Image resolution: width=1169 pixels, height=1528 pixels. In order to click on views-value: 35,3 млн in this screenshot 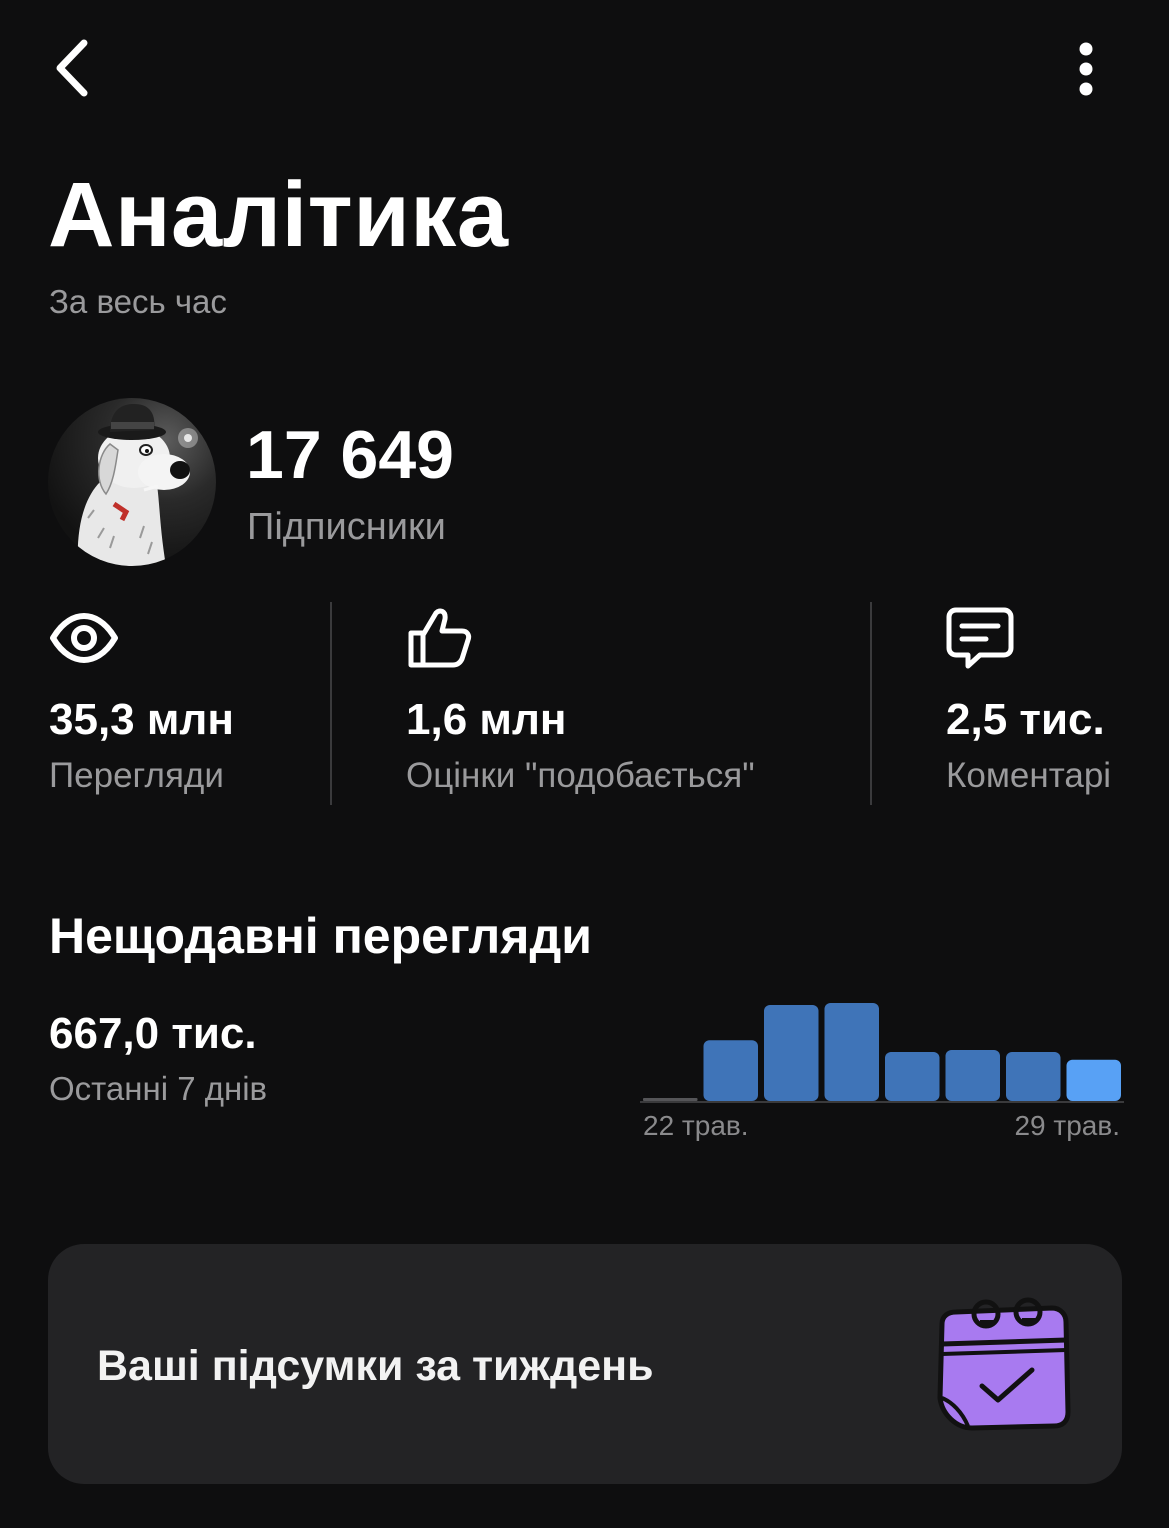, I will do `click(141, 719)`.